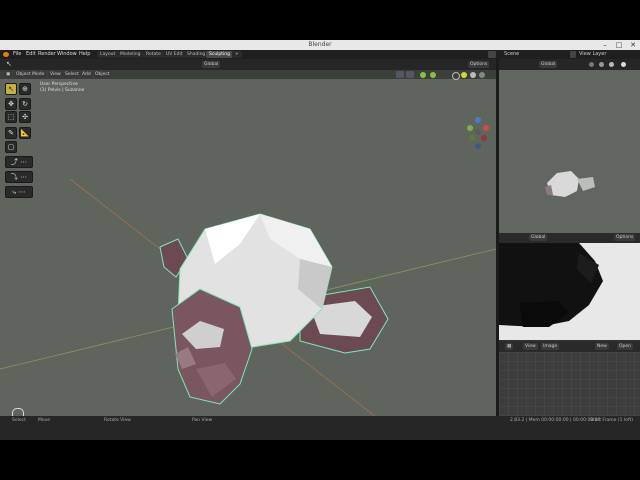 This screenshot has height=480, width=640. Describe the element at coordinates (10, 64) in the screenshot. I see `cursor-tool-icon: ↖` at that location.